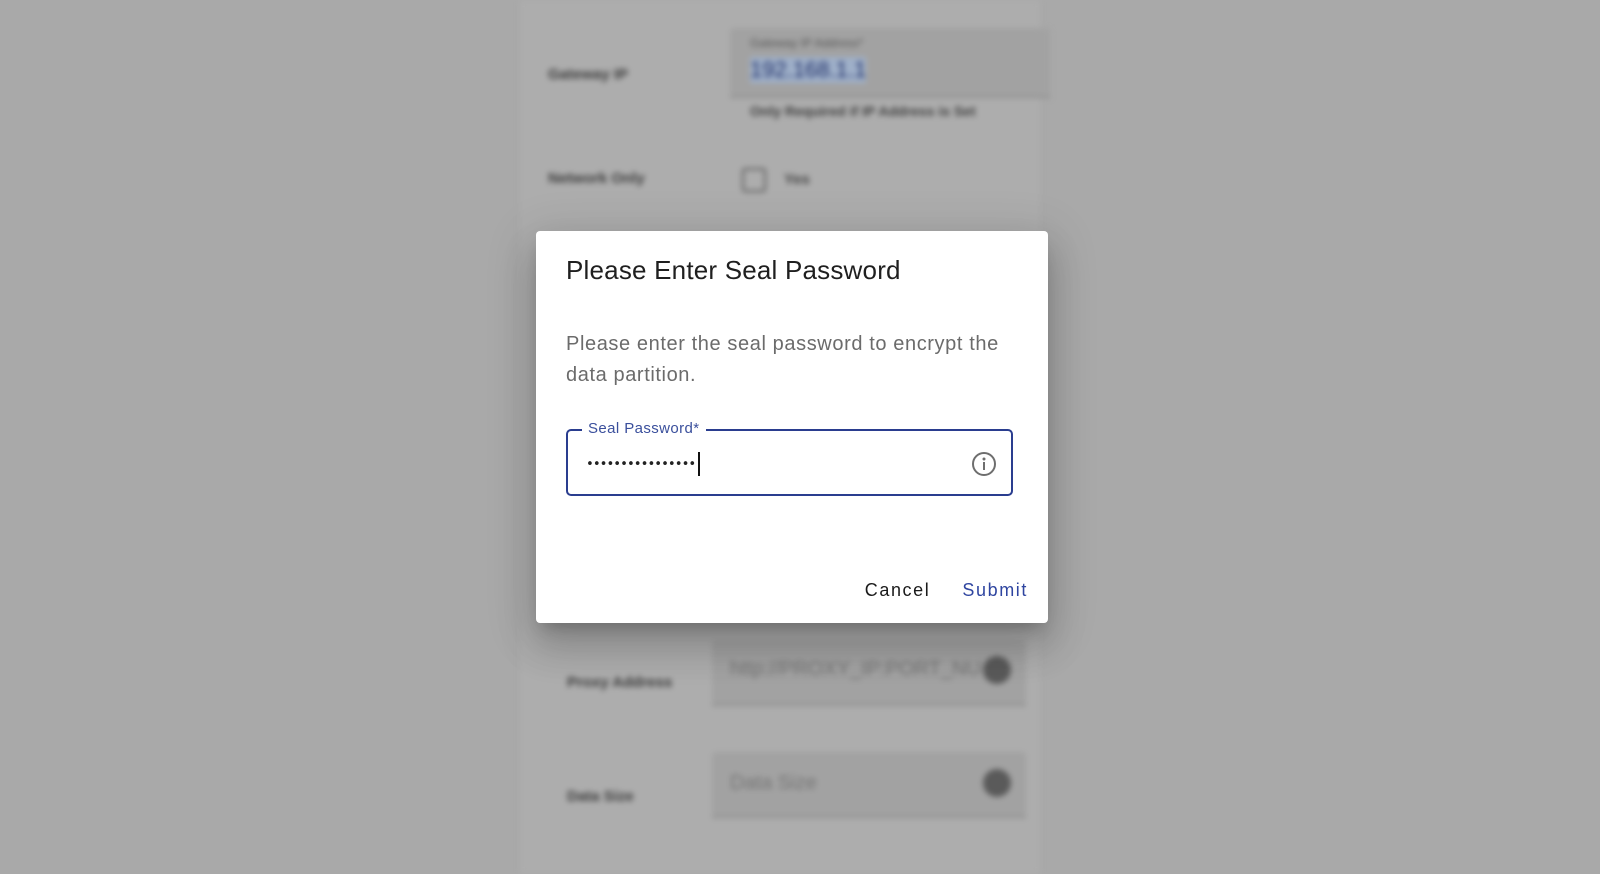  What do you see at coordinates (808, 70) in the screenshot?
I see `gateway-ip-value: 192.168.1.1` at bounding box center [808, 70].